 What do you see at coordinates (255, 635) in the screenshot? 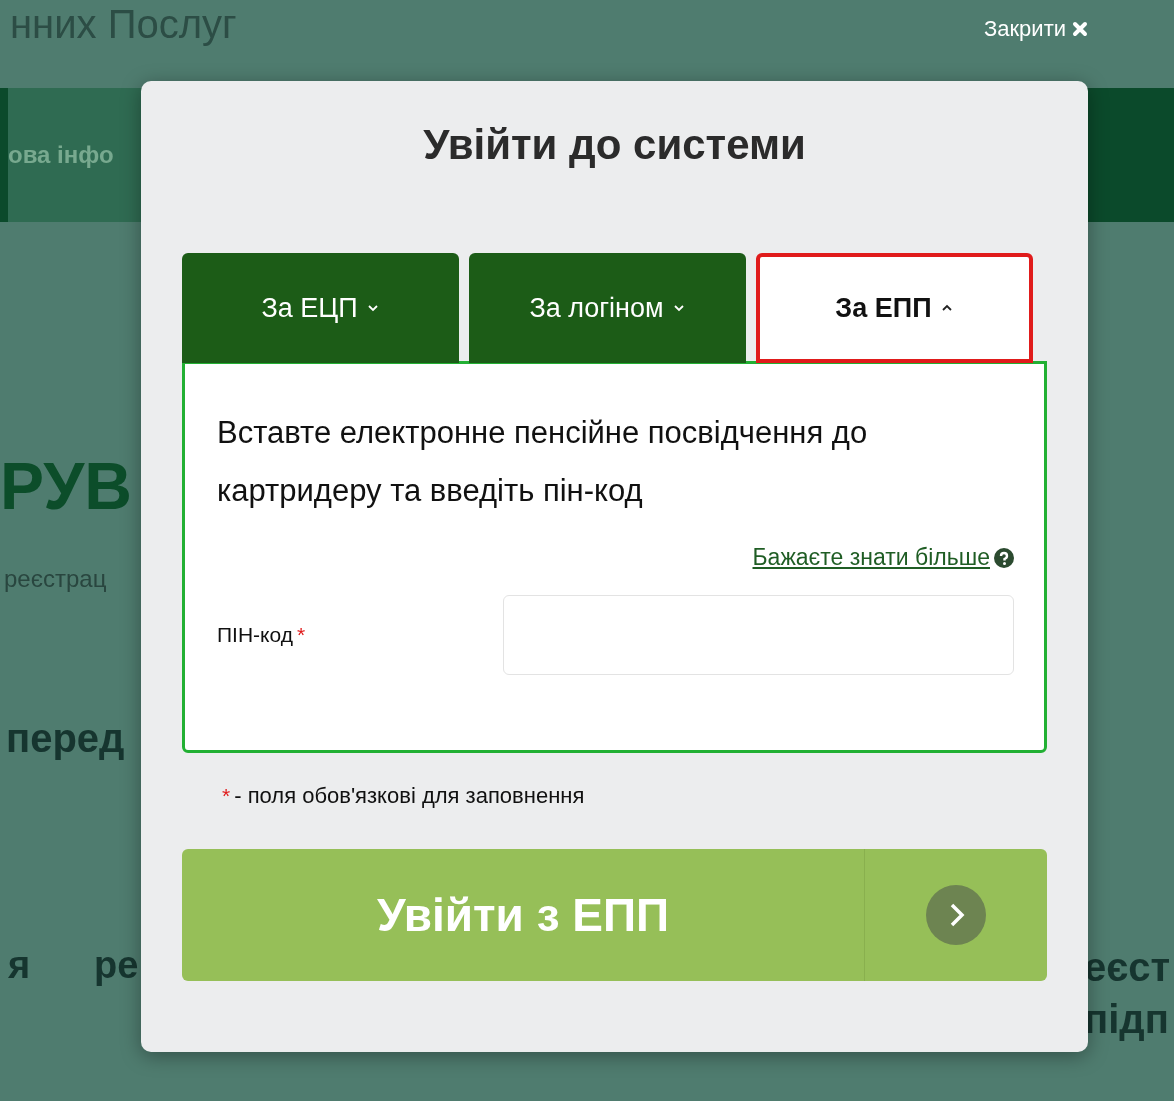
I see `pin-label: ПІН-код` at bounding box center [255, 635].